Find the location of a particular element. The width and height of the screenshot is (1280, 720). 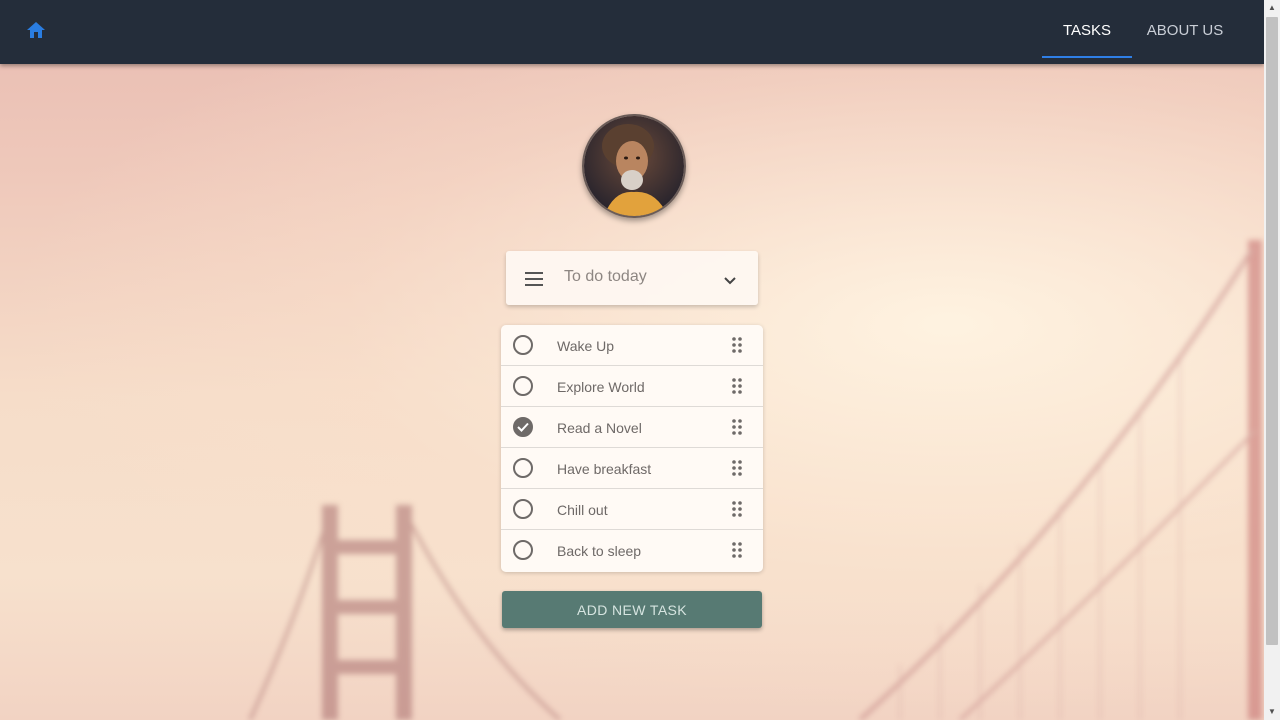

task-row: Have breakfast is located at coordinates (632, 468).